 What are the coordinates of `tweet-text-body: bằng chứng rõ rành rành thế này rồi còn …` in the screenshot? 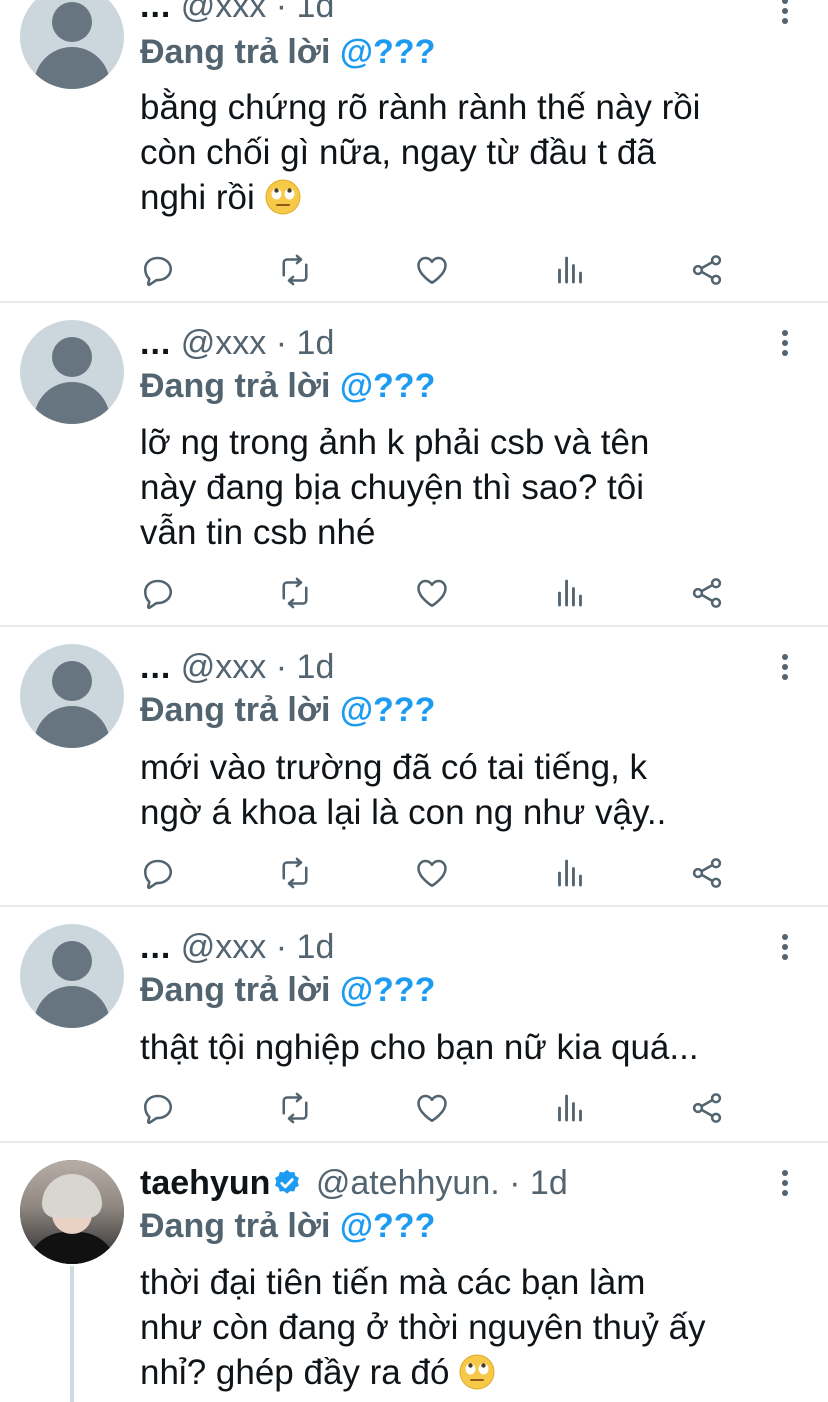 It's located at (420, 152).